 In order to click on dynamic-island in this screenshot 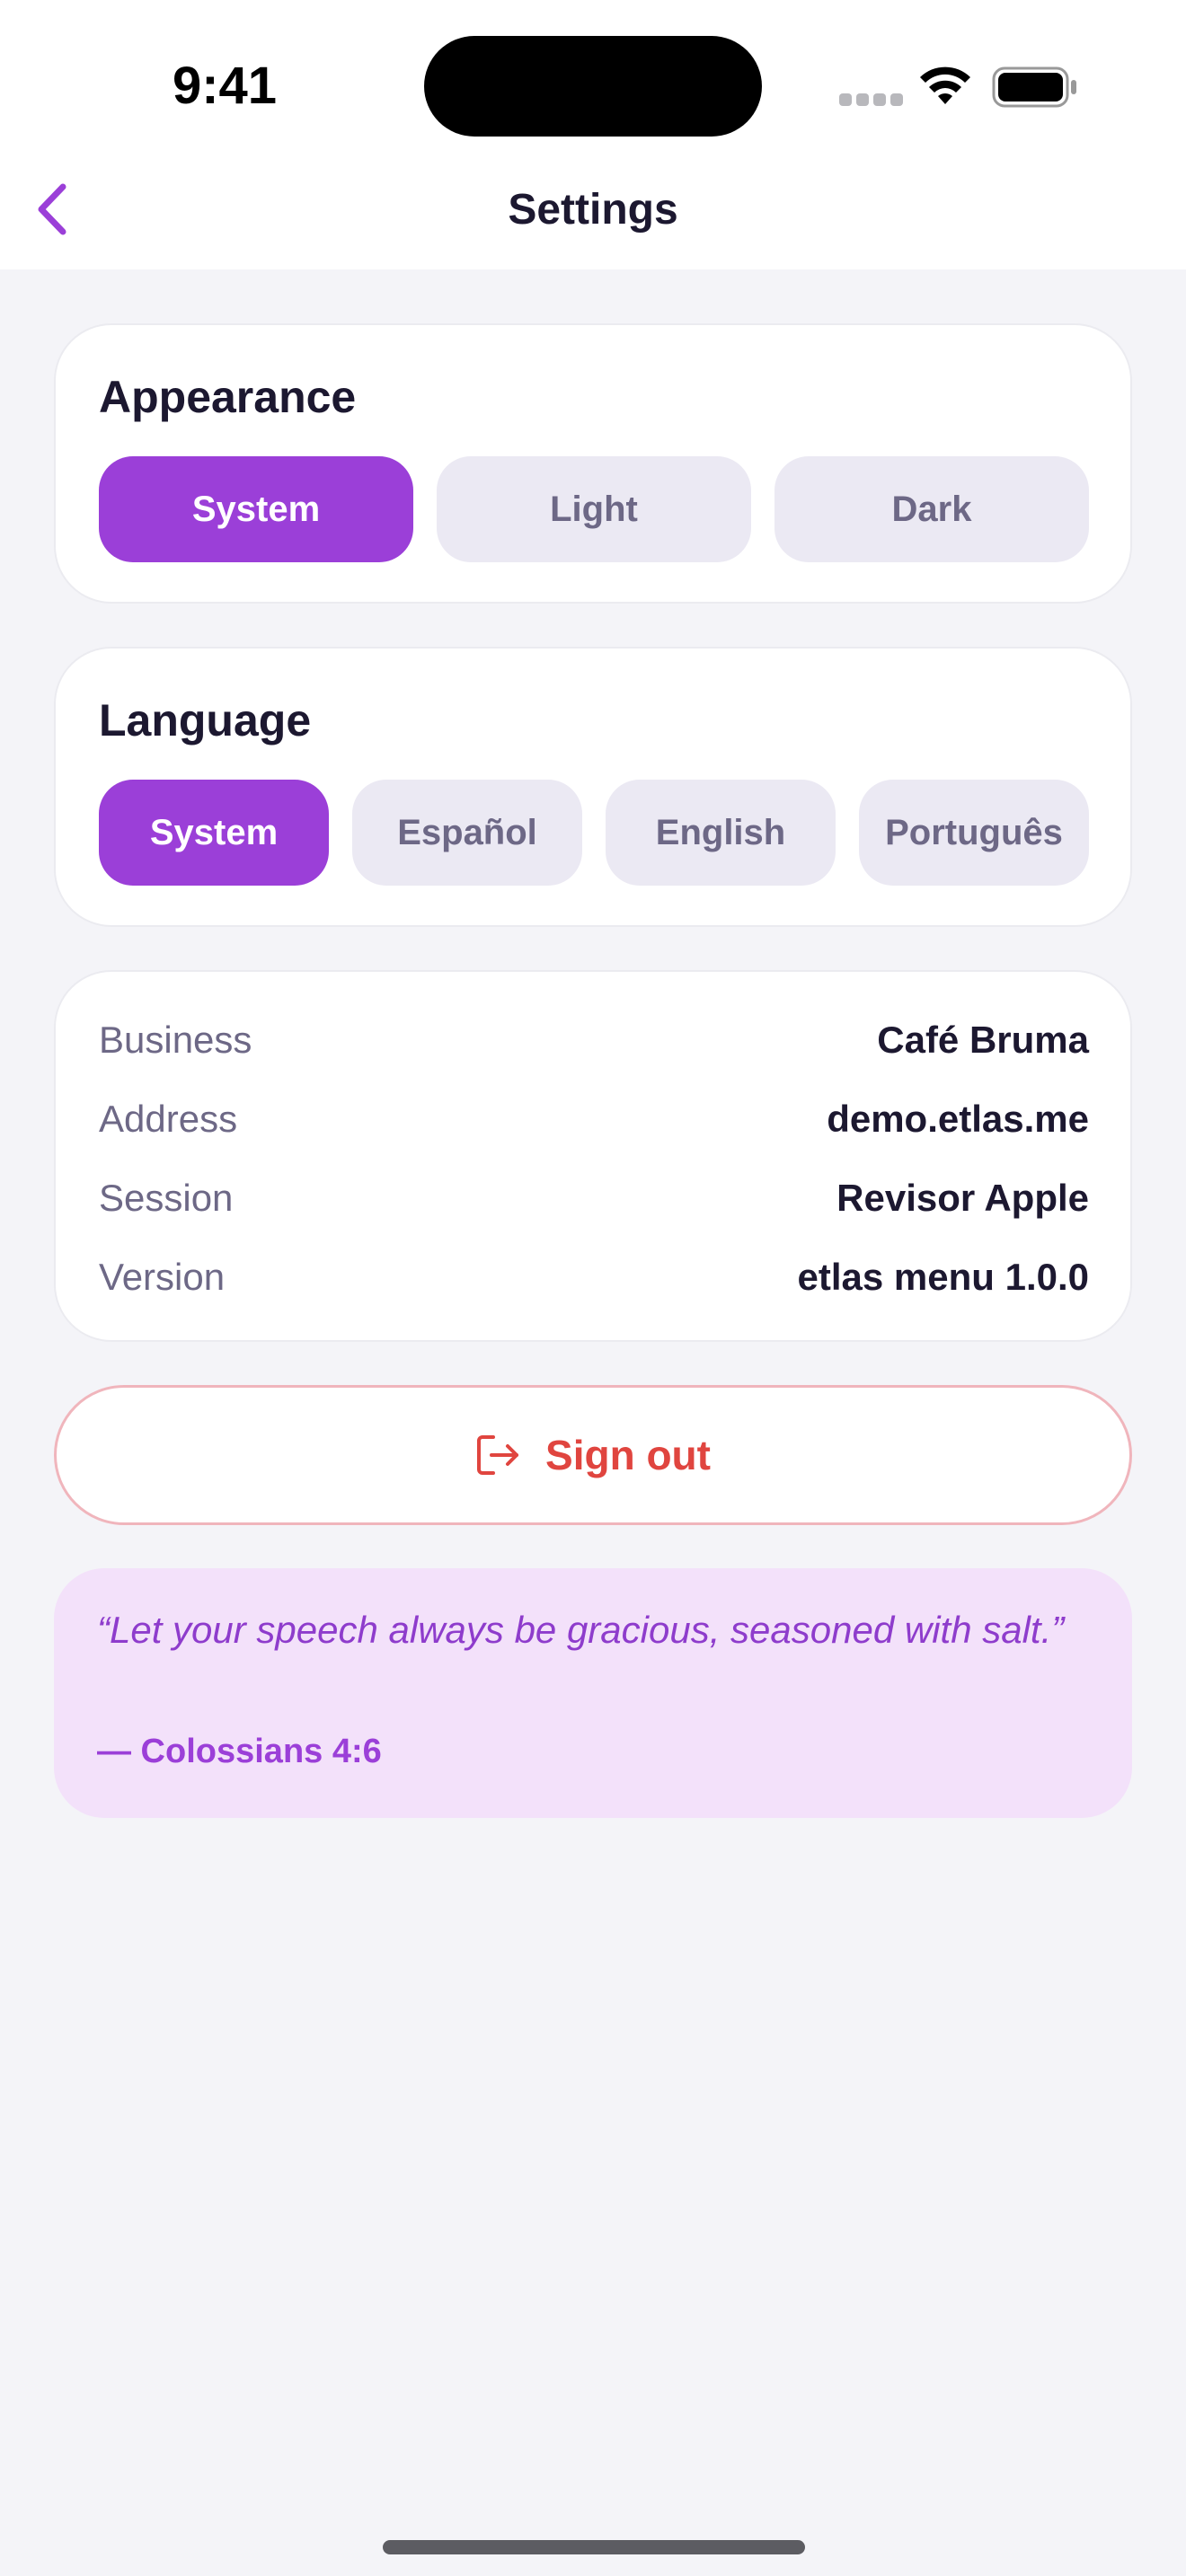, I will do `click(593, 86)`.